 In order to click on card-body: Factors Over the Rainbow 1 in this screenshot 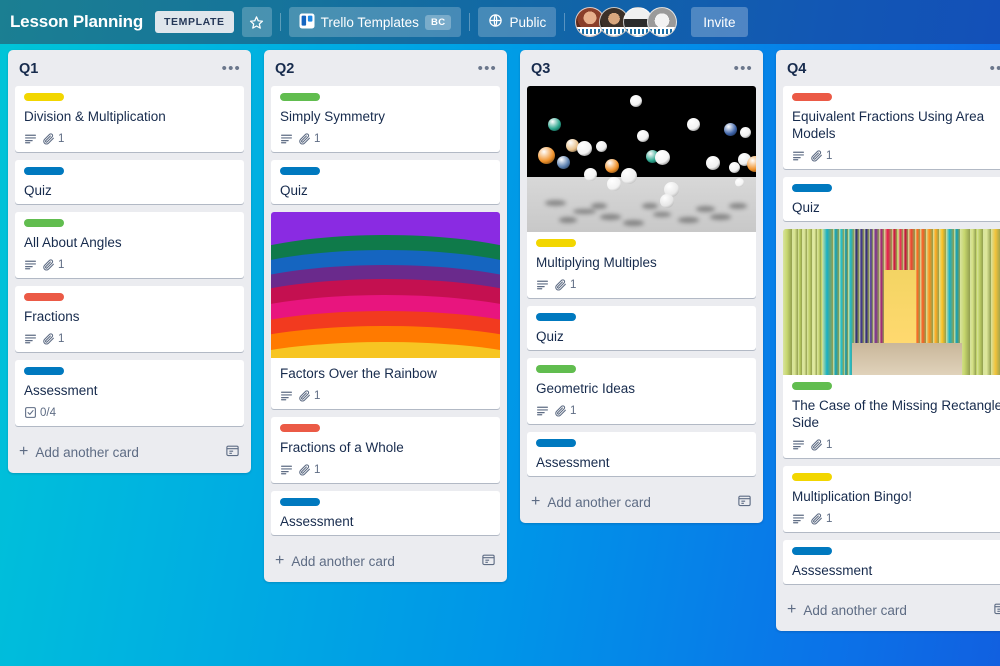, I will do `click(385, 383)`.